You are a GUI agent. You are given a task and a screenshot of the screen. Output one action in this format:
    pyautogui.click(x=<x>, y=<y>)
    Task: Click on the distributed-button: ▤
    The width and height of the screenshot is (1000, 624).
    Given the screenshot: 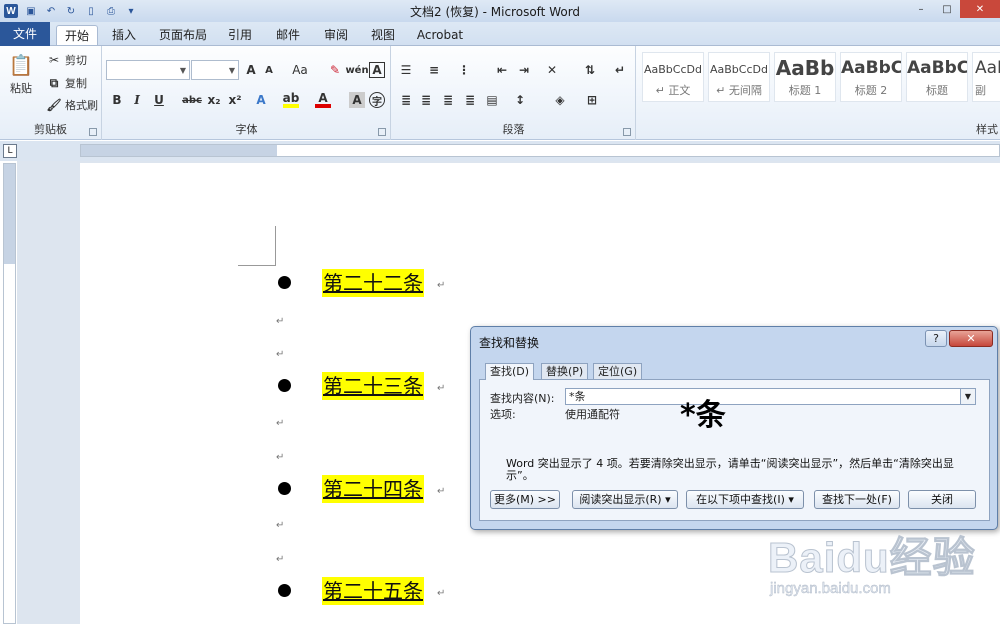 What is the action you would take?
    pyautogui.click(x=492, y=100)
    